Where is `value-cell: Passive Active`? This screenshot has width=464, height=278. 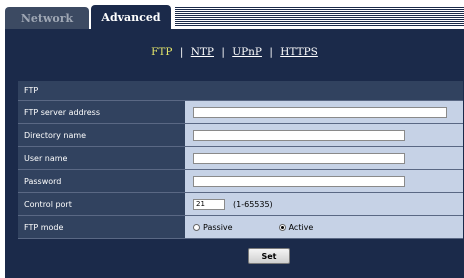
value-cell: Passive Active is located at coordinates (324, 227).